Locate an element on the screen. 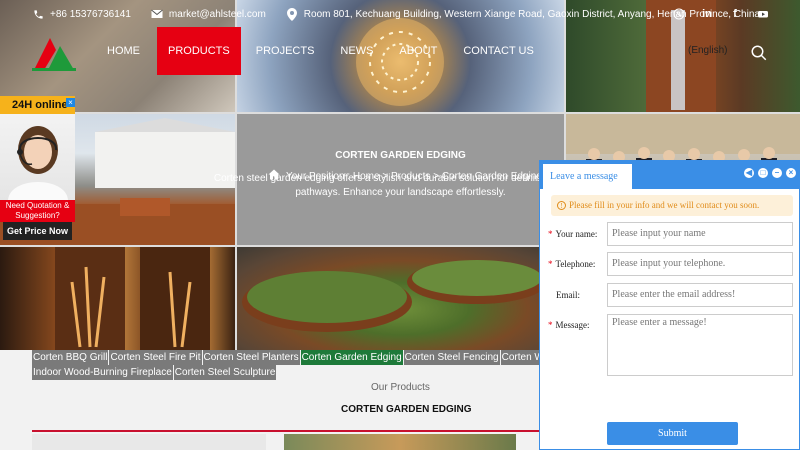 Image resolution: width=800 pixels, height=450 pixels. email-field: Please enter the email address! is located at coordinates (700, 295).